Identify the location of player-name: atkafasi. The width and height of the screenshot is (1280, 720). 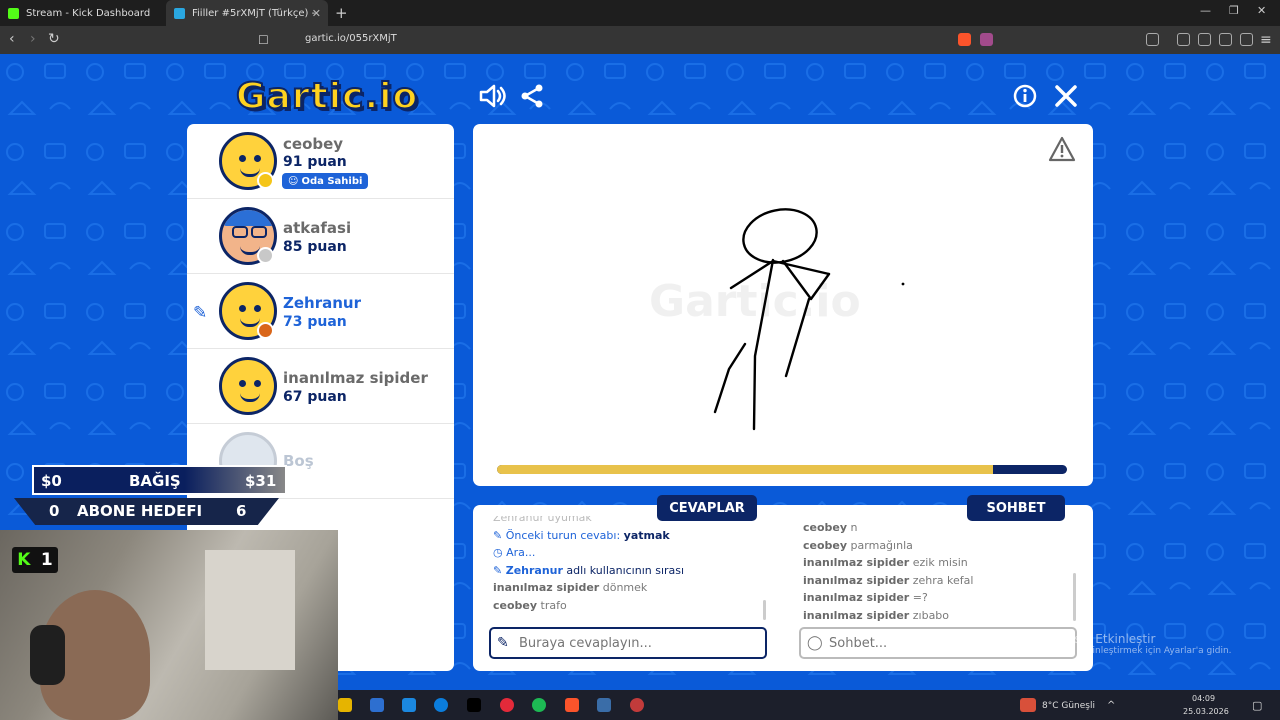
(317, 228).